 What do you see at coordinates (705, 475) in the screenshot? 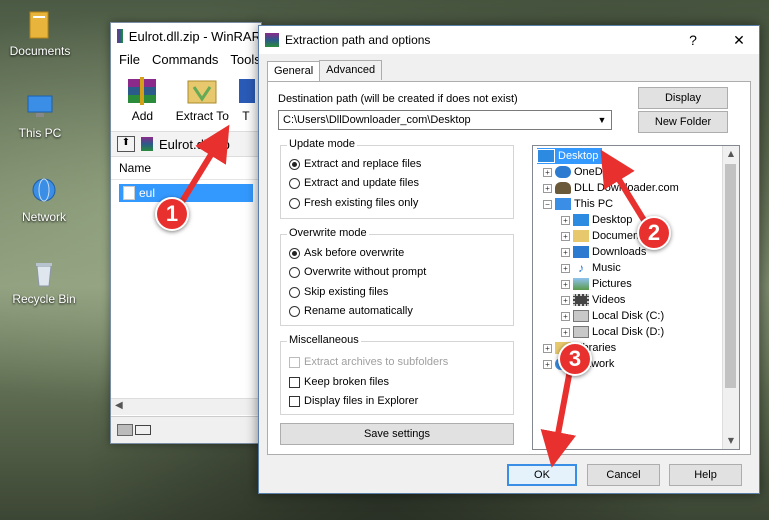
I see `help-button: Help` at bounding box center [705, 475].